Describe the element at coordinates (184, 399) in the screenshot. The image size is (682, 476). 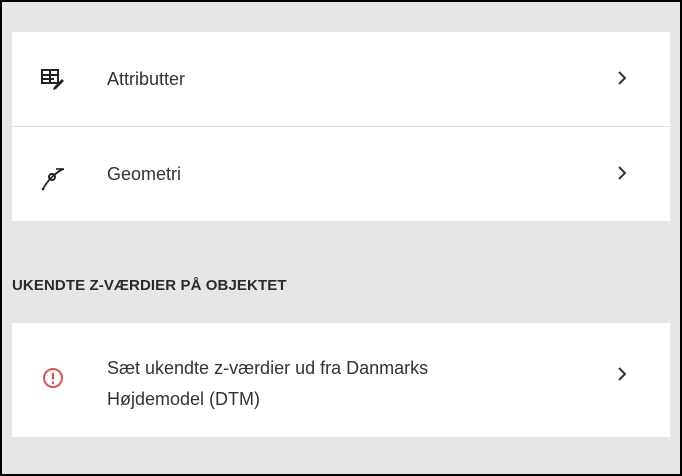
I see `action-label-line-2: Højdemodel (DTM)` at that location.